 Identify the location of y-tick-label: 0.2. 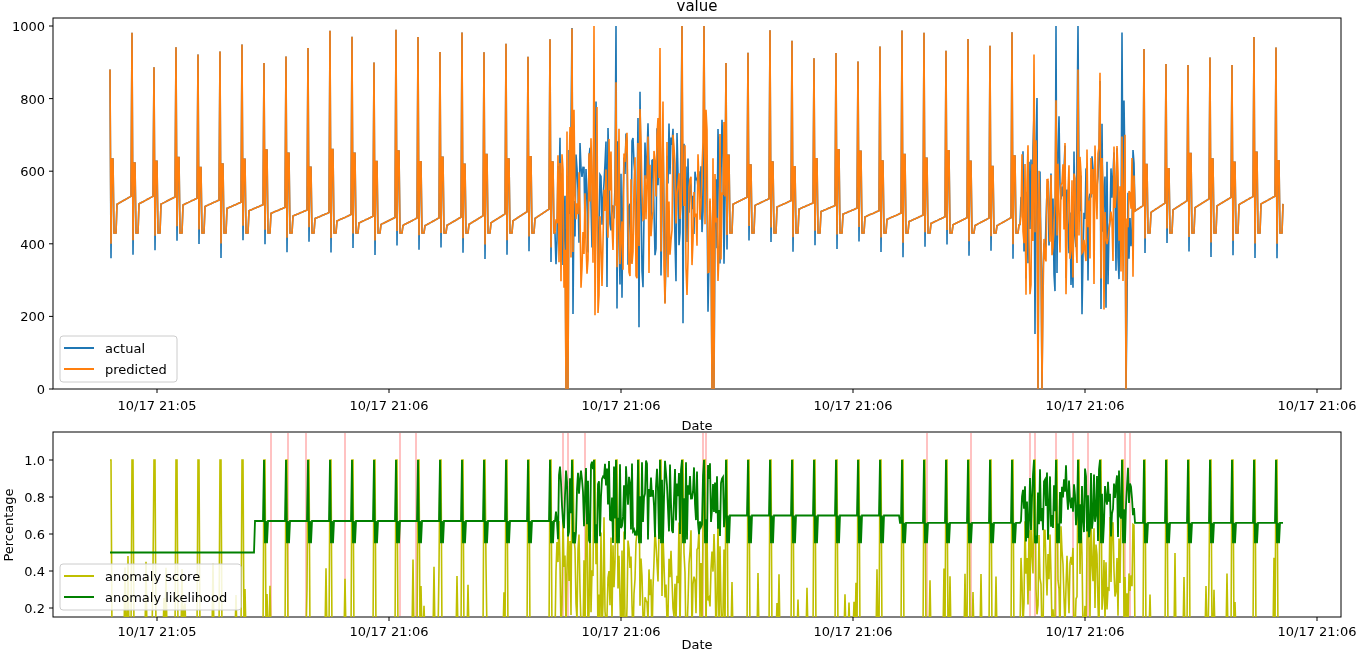
(34, 608).